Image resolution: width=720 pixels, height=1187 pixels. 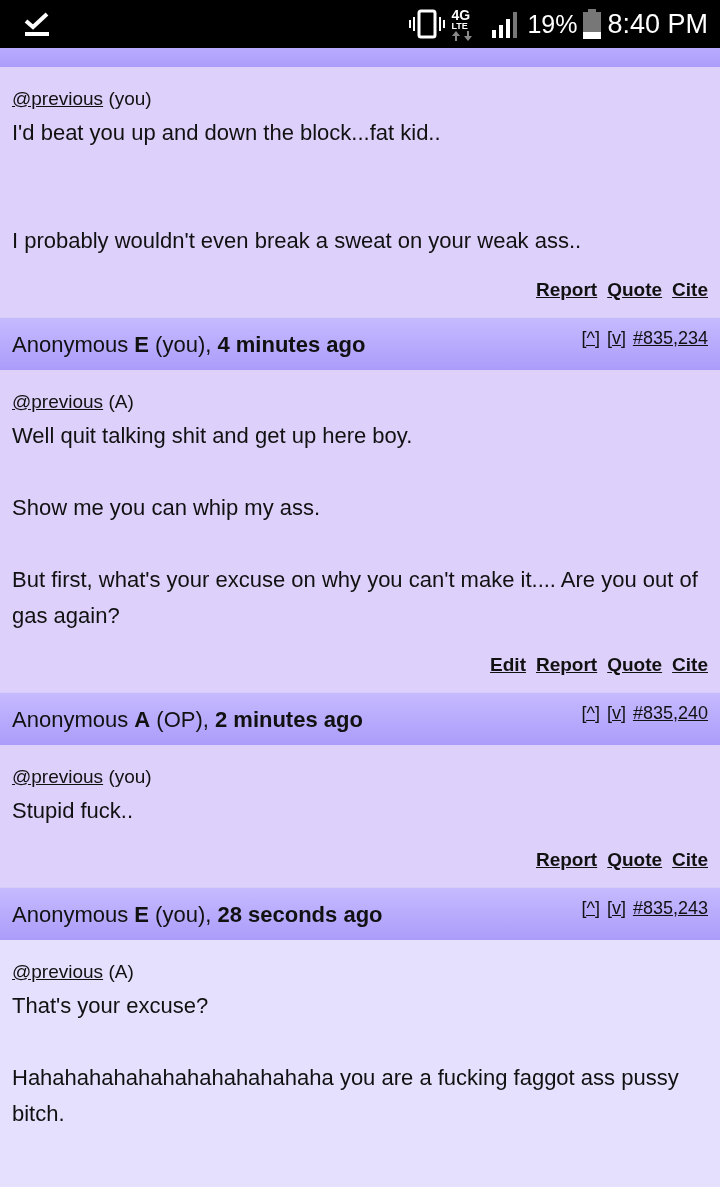 What do you see at coordinates (197, 914) in the screenshot?
I see `post-author: Anonymous E (you), 28 seconds ago` at bounding box center [197, 914].